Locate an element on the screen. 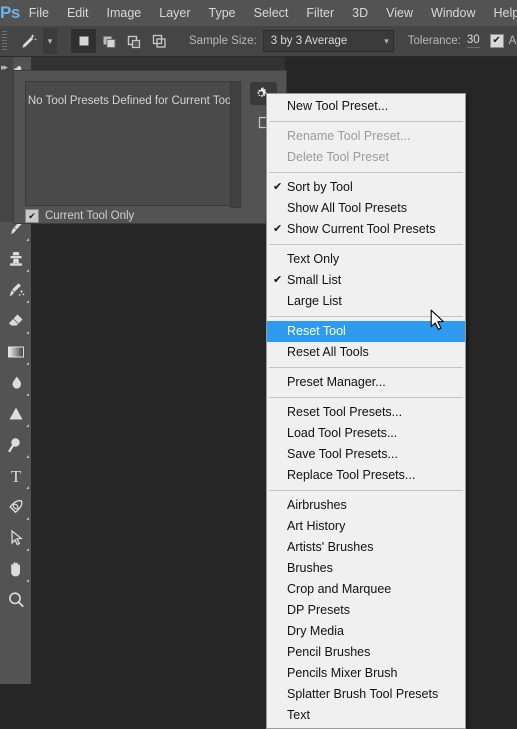 This screenshot has width=517, height=729. menu-item-help: Help is located at coordinates (501, 13).